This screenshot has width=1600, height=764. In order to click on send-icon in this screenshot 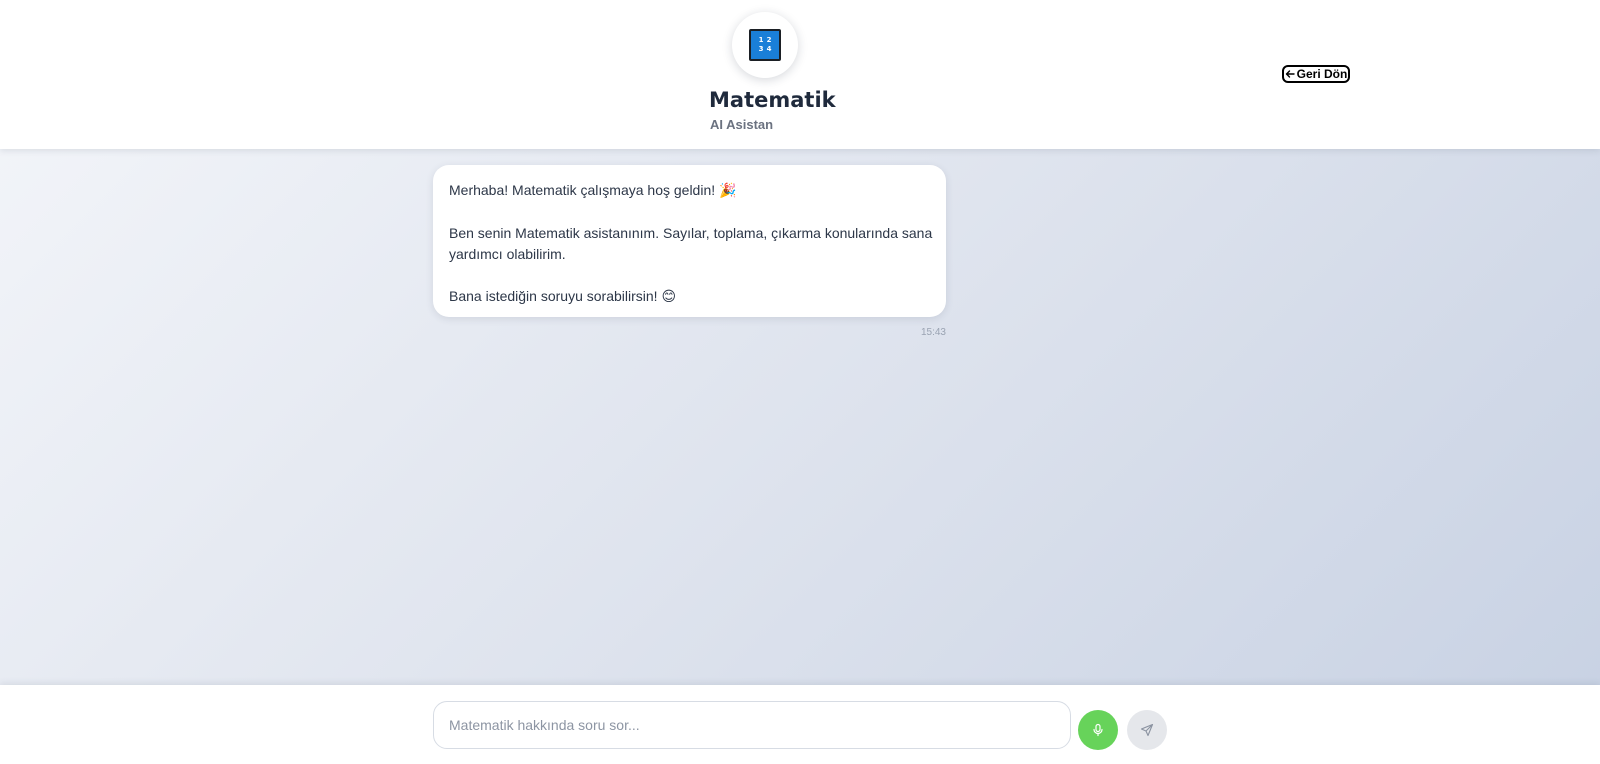, I will do `click(1147, 730)`.